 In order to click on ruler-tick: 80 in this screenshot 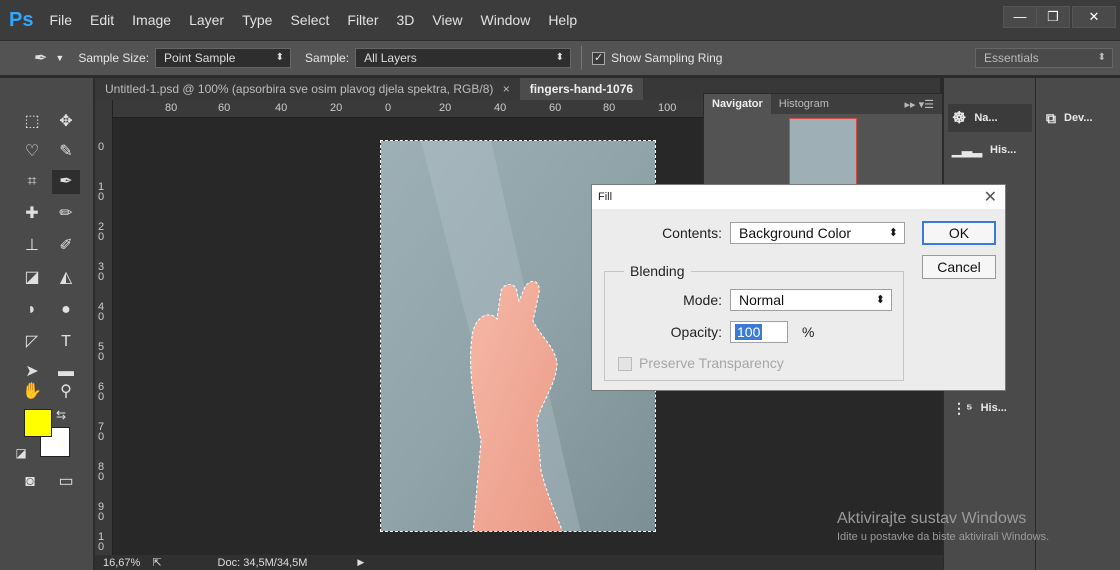, I will do `click(609, 108)`.